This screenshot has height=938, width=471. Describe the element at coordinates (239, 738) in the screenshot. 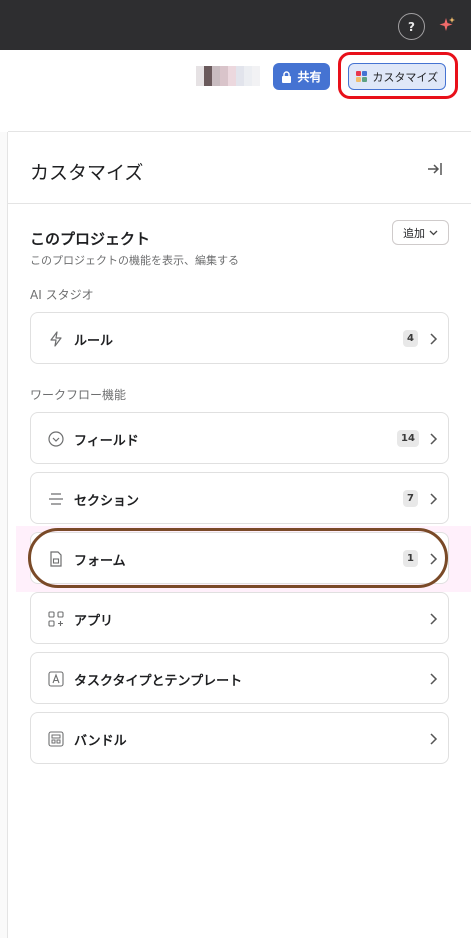

I see `bundles-card: バンドル` at that location.